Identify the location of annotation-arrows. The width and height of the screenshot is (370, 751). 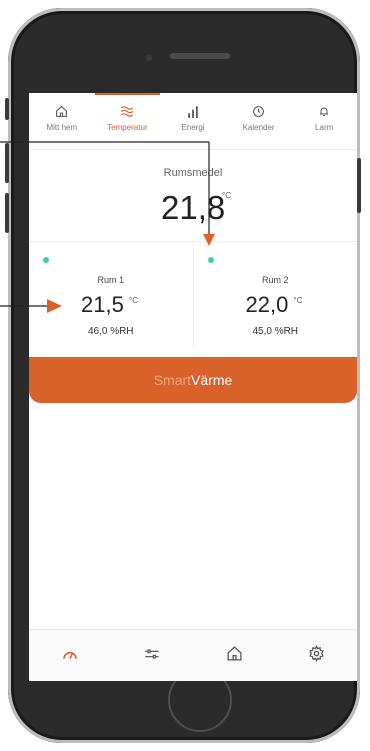
(107, 227).